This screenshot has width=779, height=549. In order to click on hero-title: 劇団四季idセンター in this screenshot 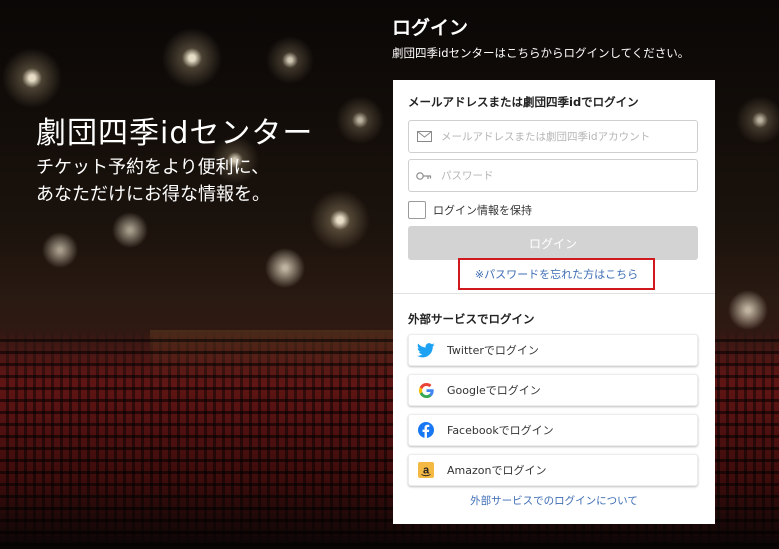, I will do `click(175, 133)`.